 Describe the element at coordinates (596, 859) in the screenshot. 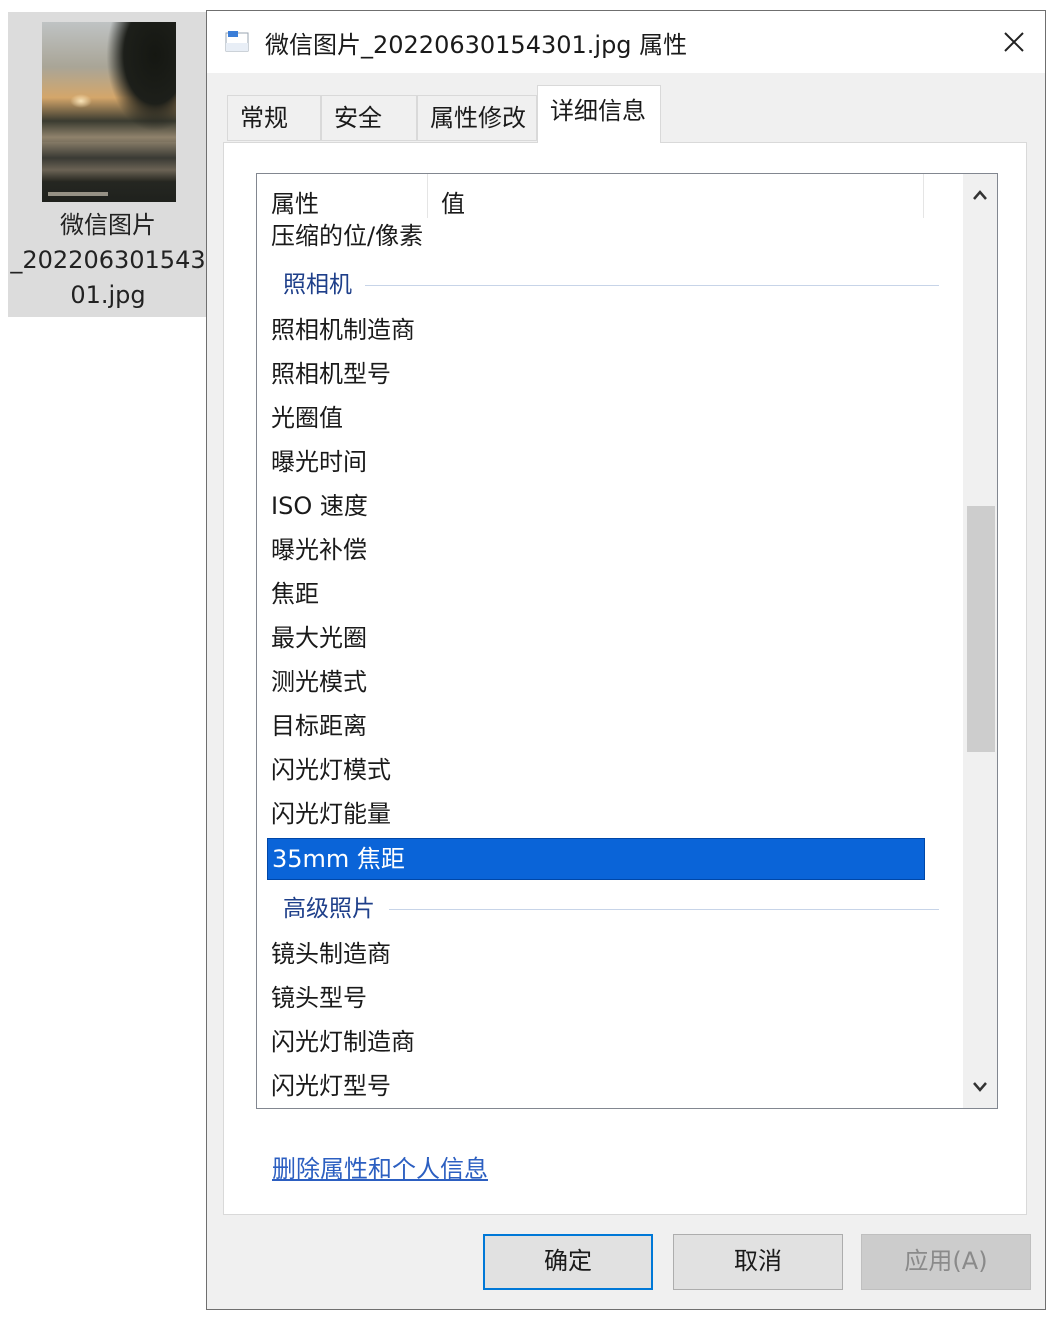

I see `list-item-selected: 35mm 焦距` at that location.